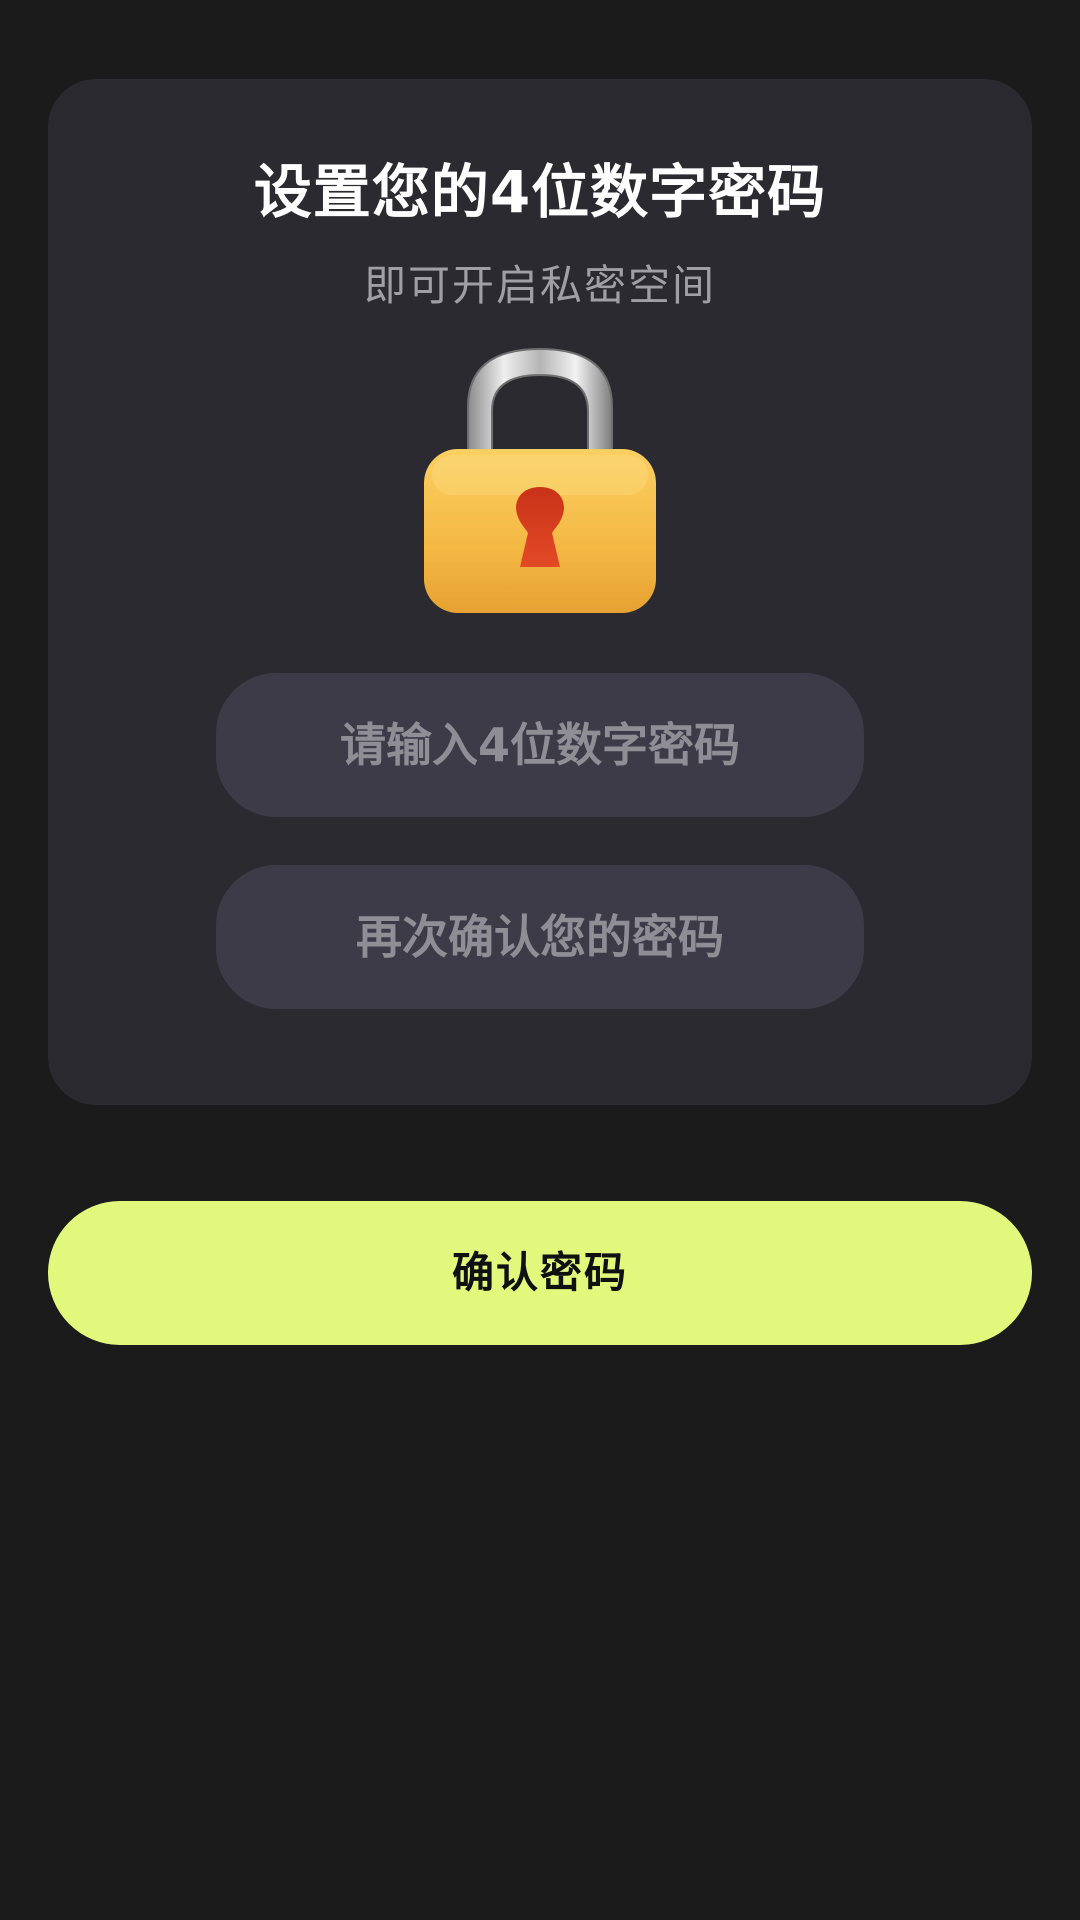 This screenshot has width=1080, height=1920. I want to click on padlock-icon, so click(540, 480).